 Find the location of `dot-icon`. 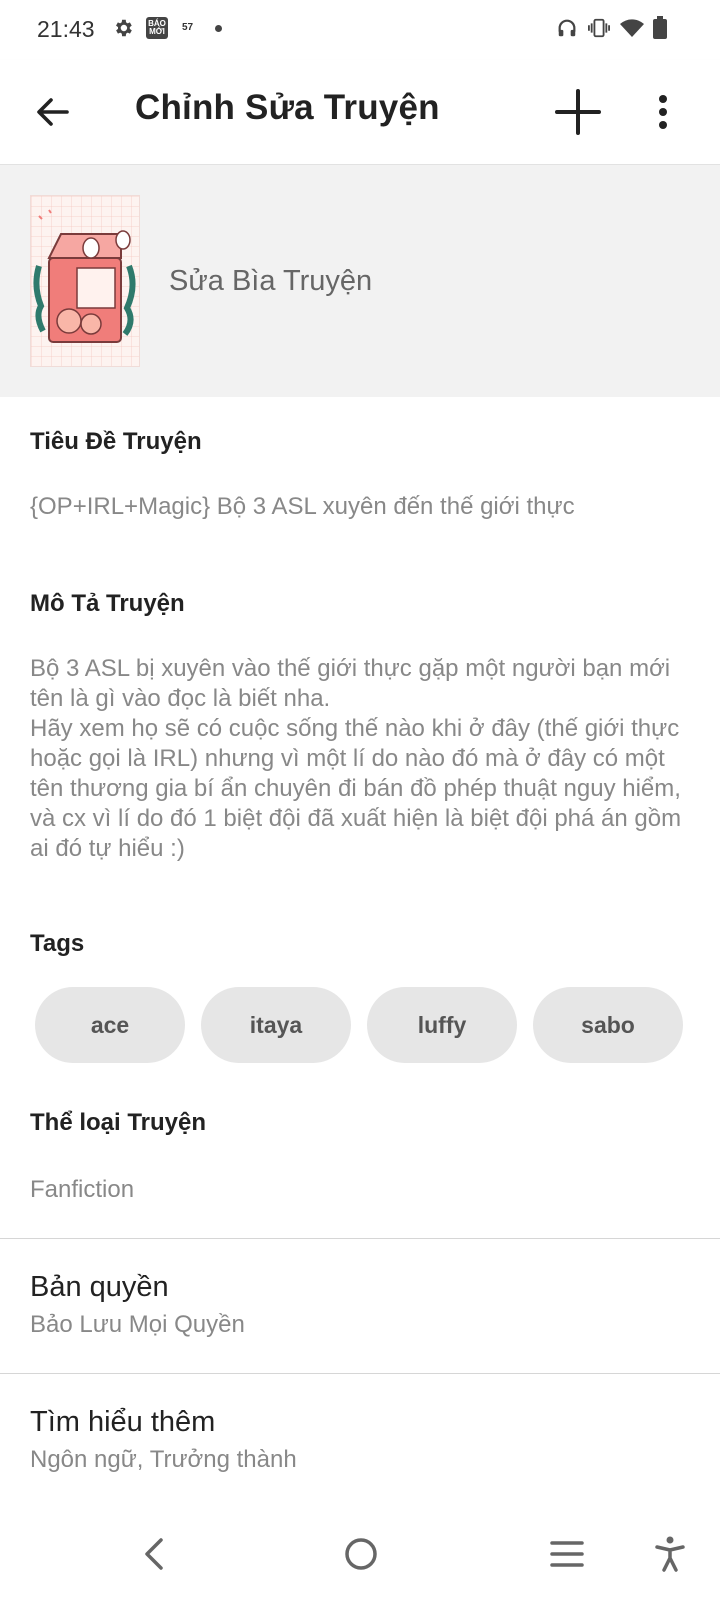

dot-icon is located at coordinates (218, 28).